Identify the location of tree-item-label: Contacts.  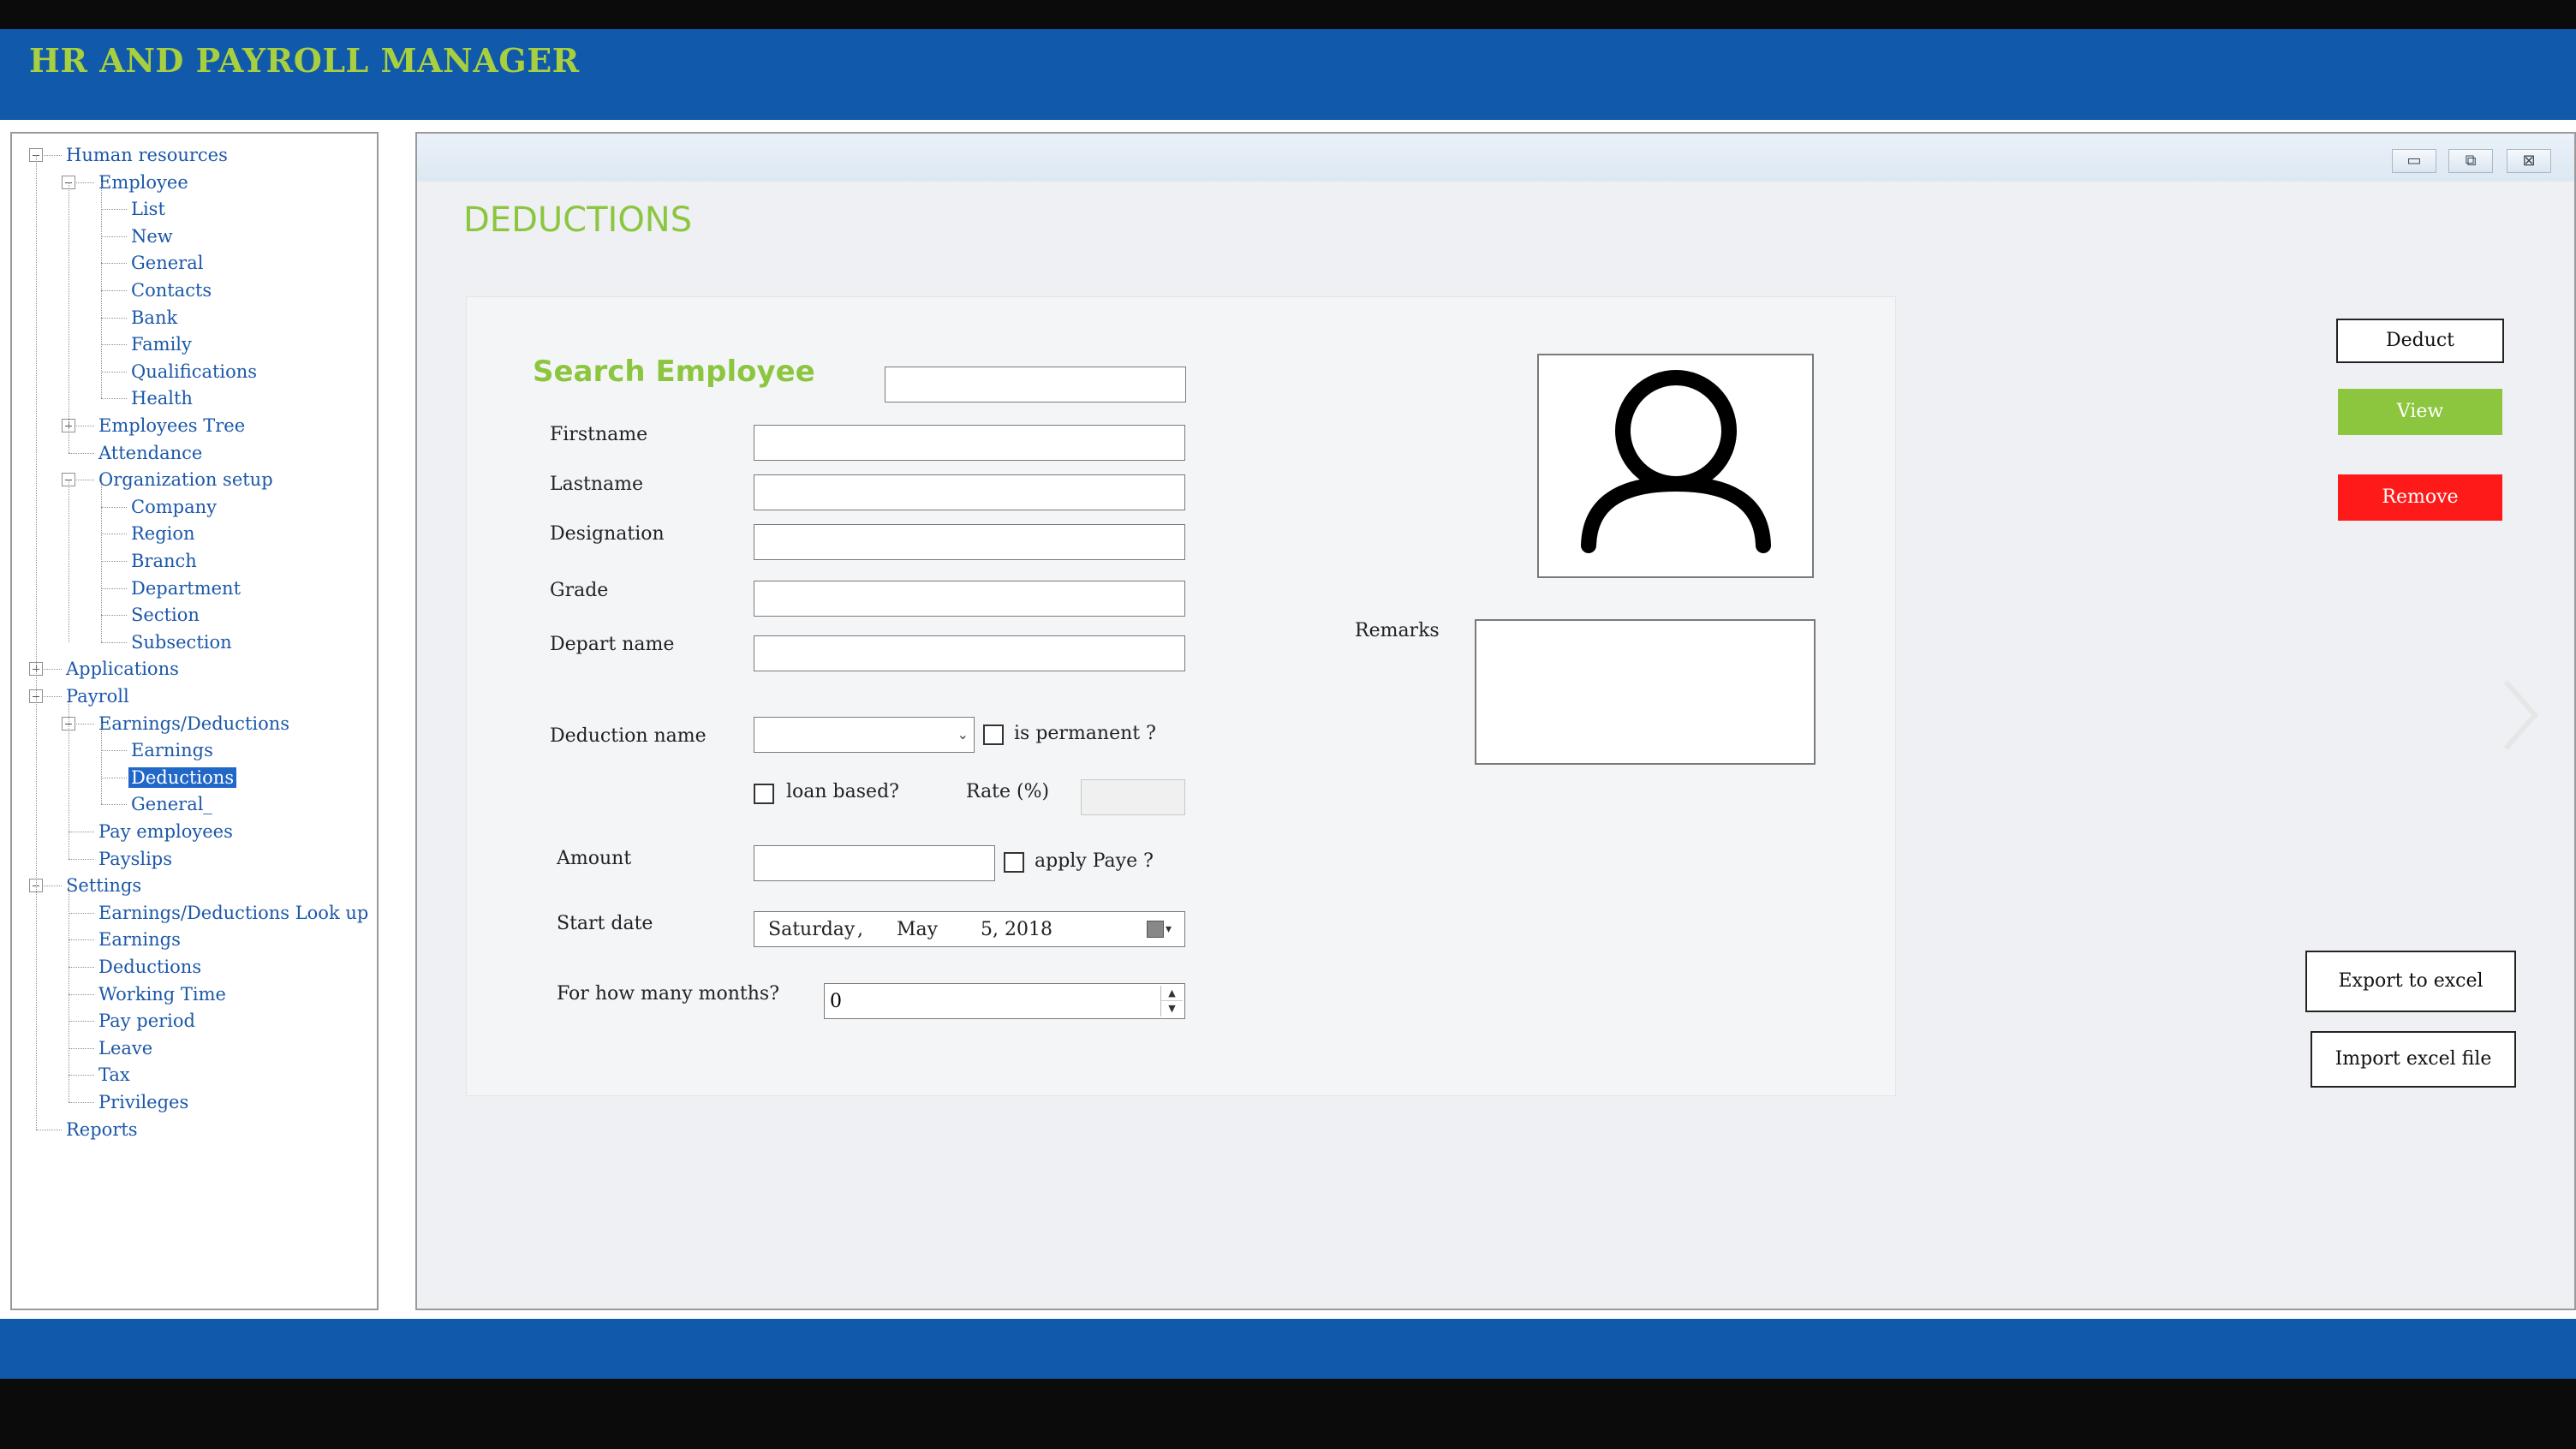
(171, 290).